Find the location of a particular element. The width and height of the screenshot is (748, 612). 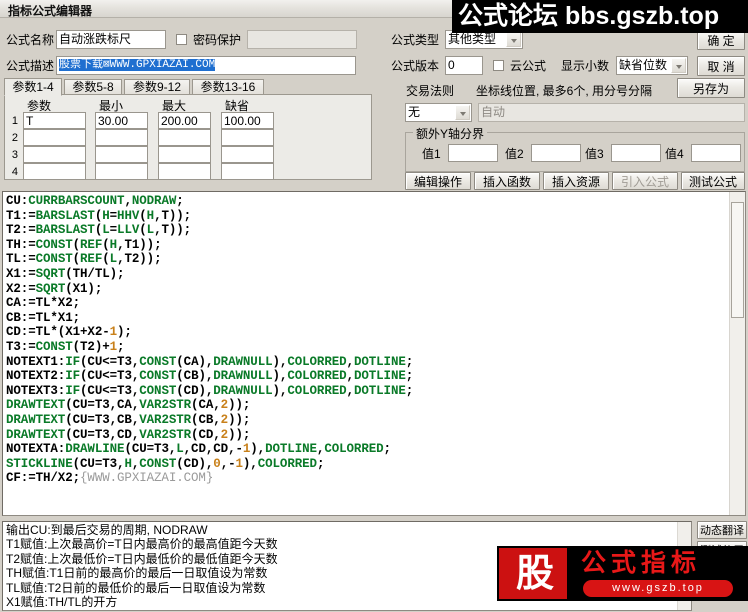

ok-button: 确 定 is located at coordinates (721, 40).